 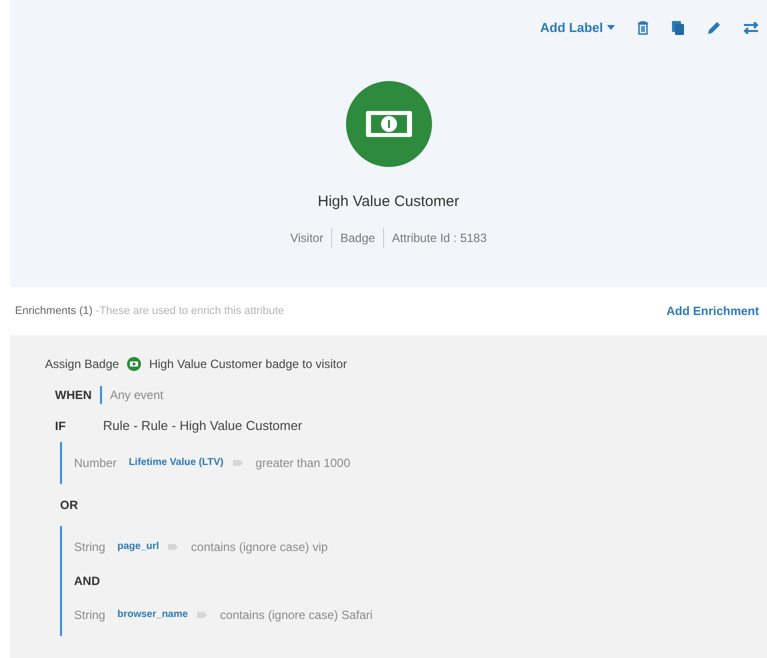 I want to click on enrichments-heading: Enrichments (1), so click(x=54, y=310).